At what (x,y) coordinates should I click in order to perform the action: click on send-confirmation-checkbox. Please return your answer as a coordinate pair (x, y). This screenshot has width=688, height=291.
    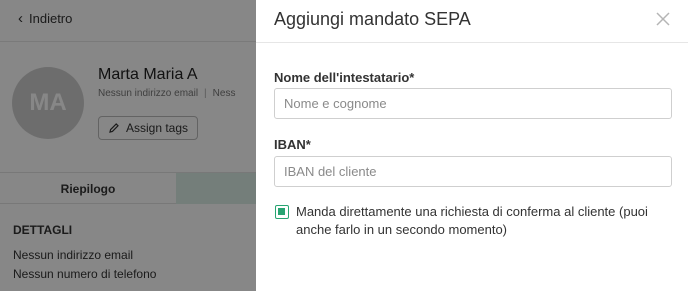
    Looking at the image, I should click on (282, 212).